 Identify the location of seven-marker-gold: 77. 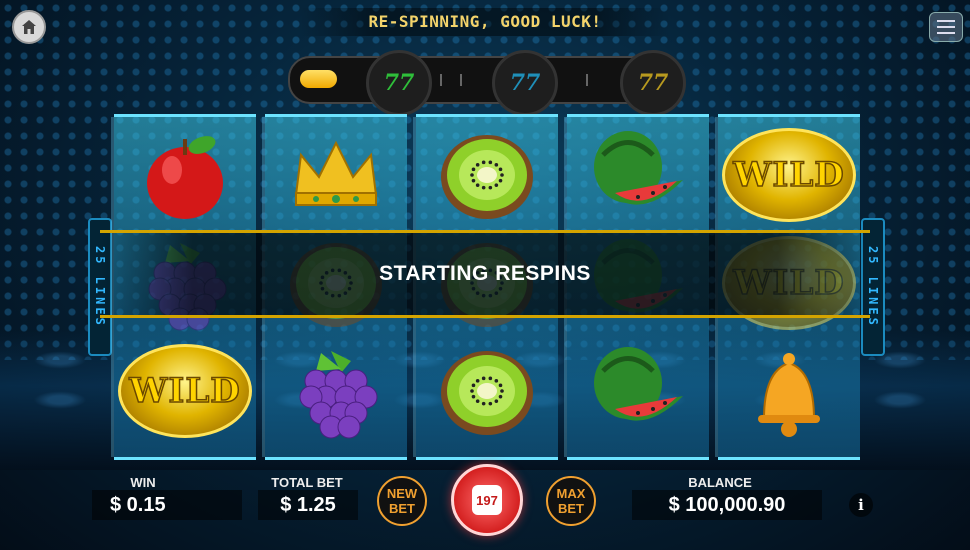
(653, 83).